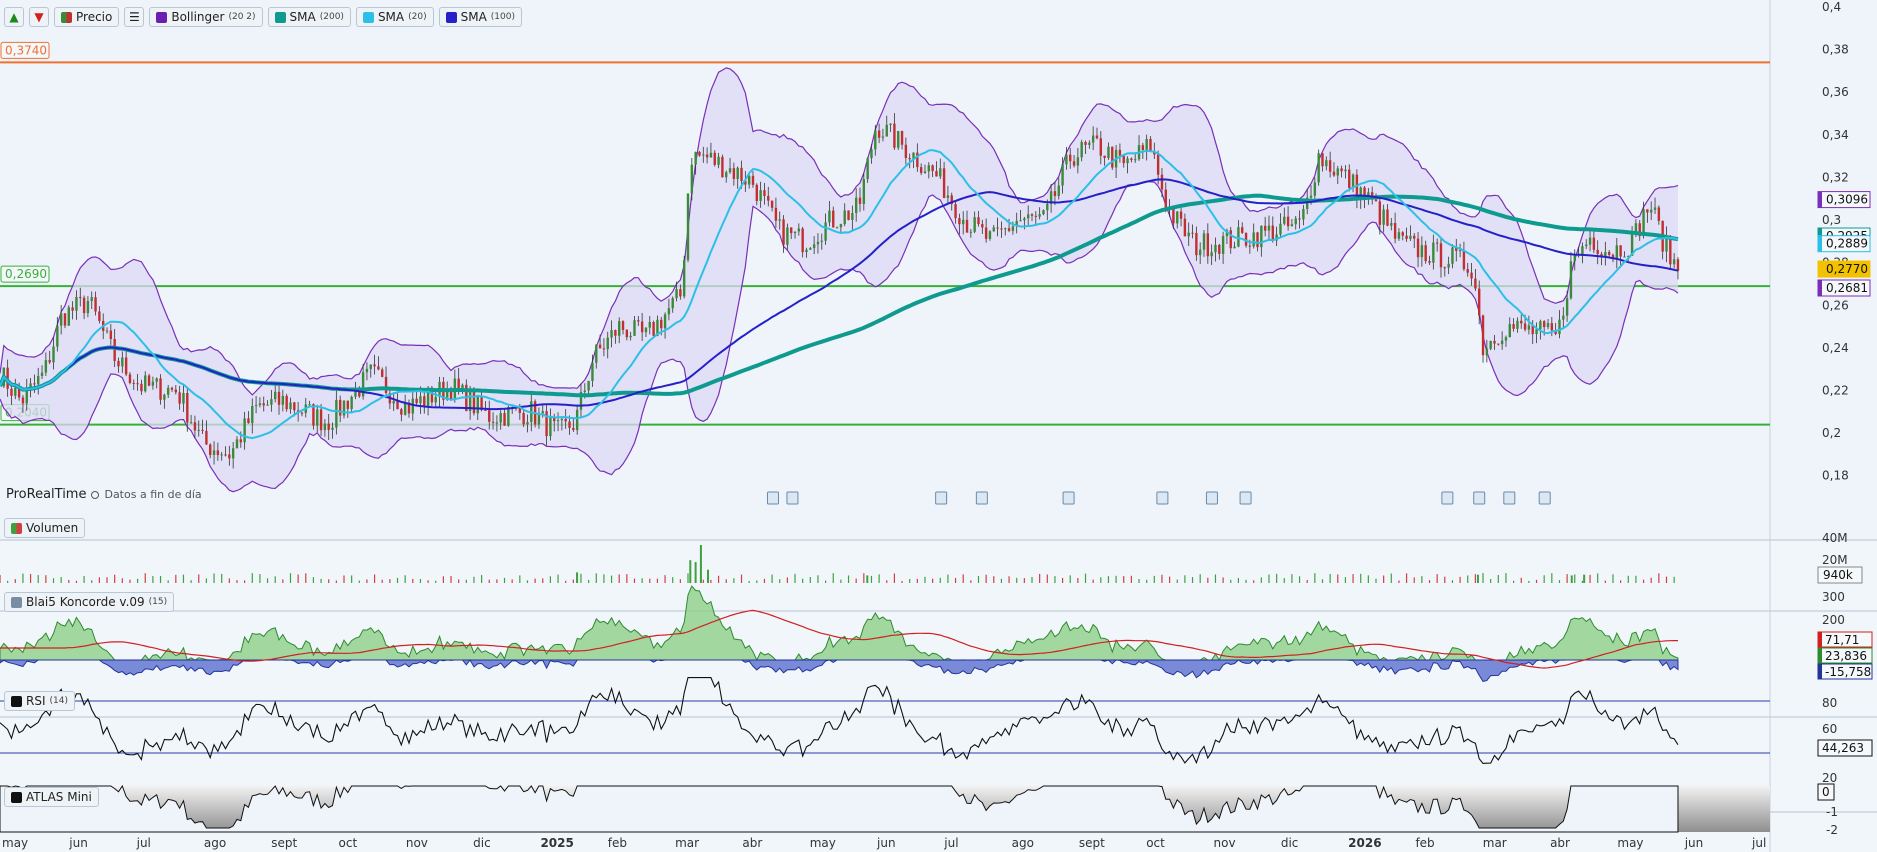 The image size is (1877, 852). I want to click on eod-note: Datos a fin de día, so click(153, 494).